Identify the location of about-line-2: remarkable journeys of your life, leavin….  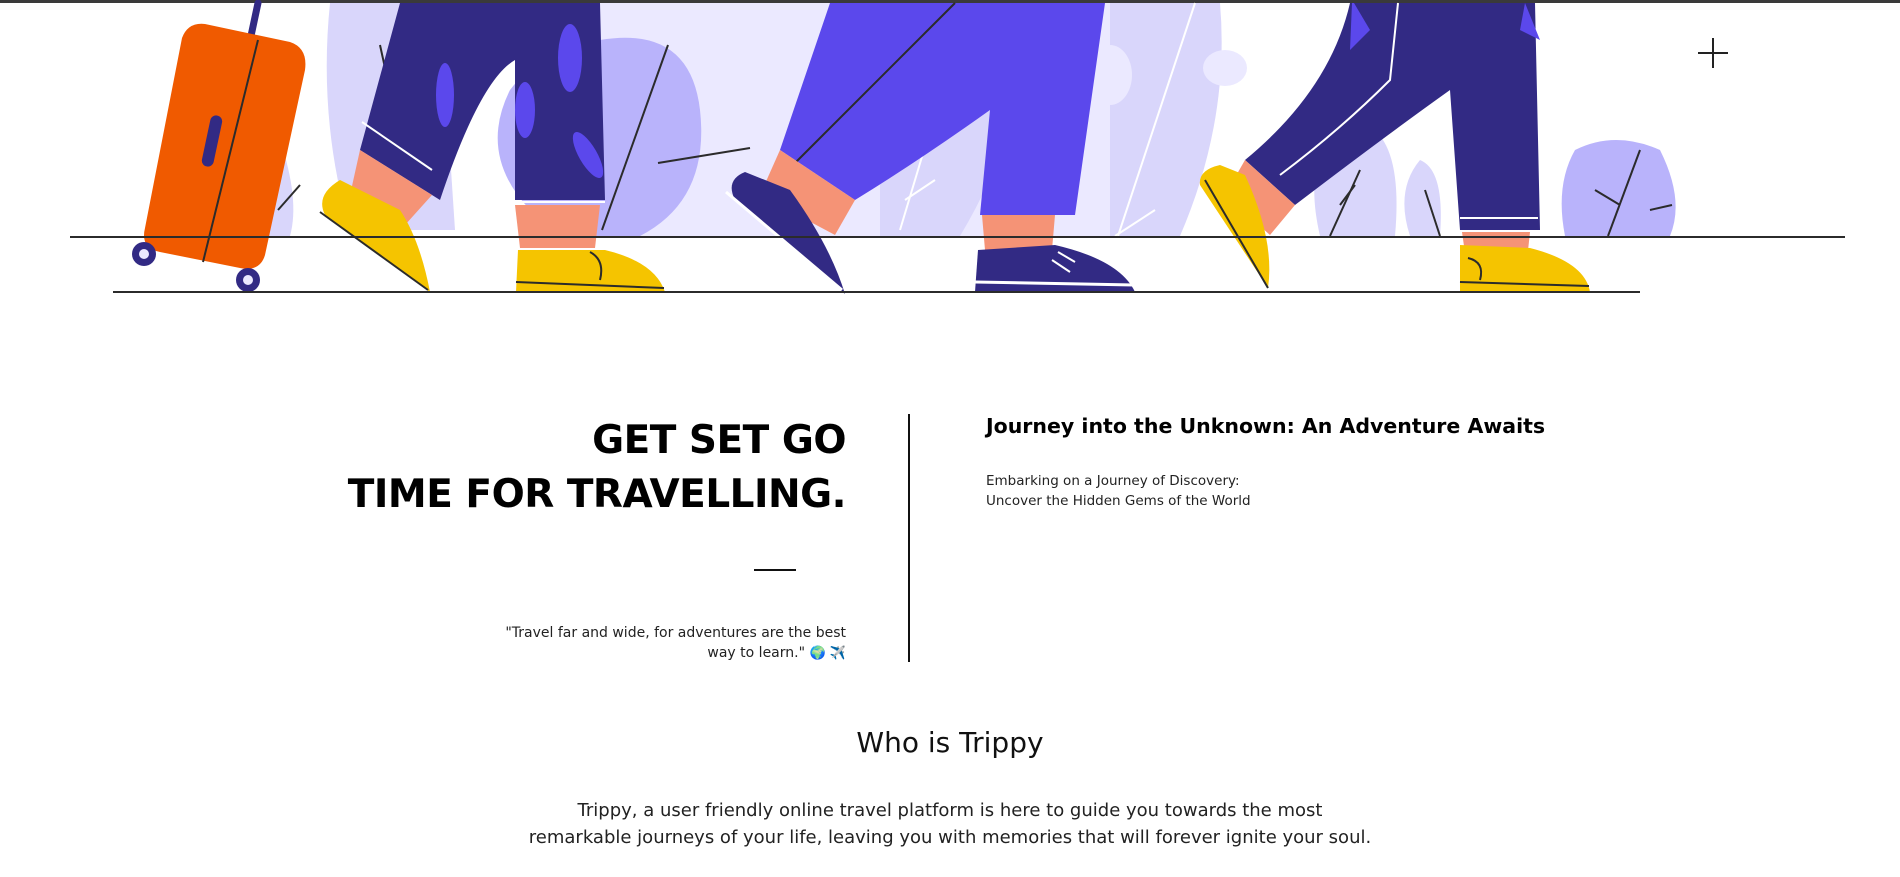
(950, 837).